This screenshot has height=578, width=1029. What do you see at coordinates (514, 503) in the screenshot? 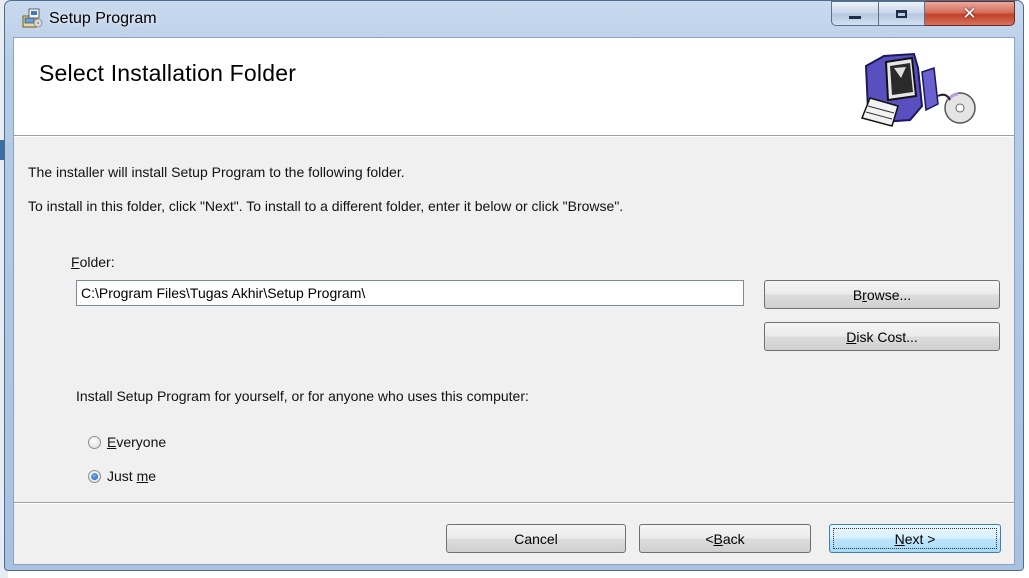
I see `footer-divider` at bounding box center [514, 503].